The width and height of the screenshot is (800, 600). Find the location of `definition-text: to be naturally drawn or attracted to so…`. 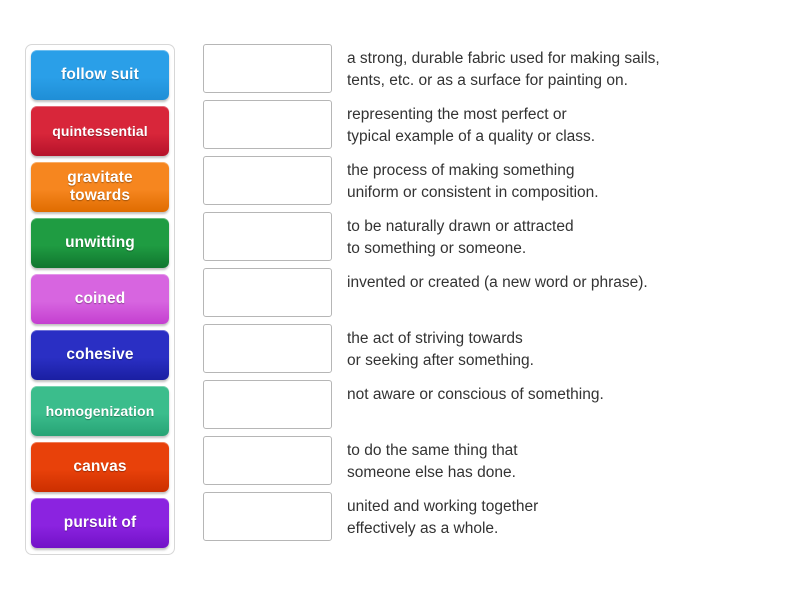

definition-text: to be naturally drawn or attracted to so… is located at coordinates (460, 237).